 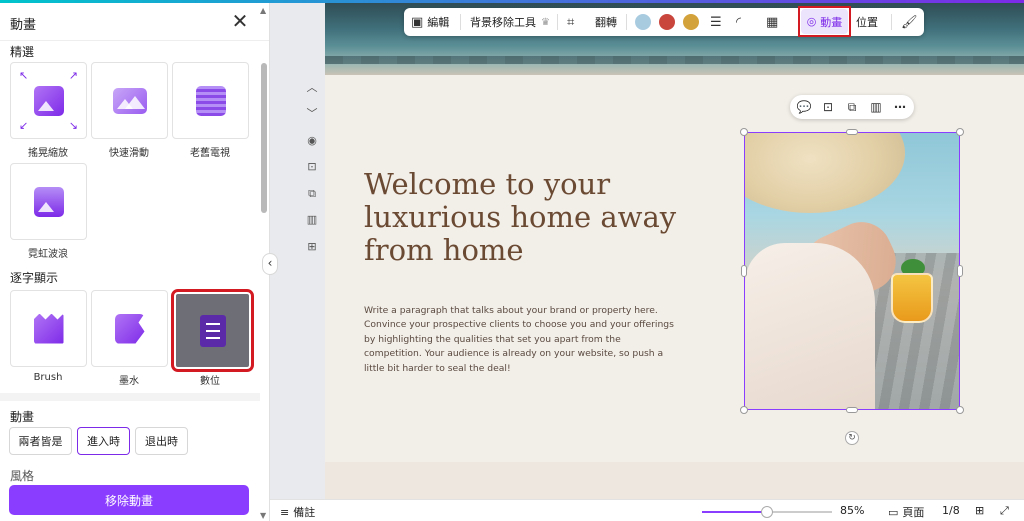 I want to click on fullscreen-button: ⤢, so click(x=1004, y=511).